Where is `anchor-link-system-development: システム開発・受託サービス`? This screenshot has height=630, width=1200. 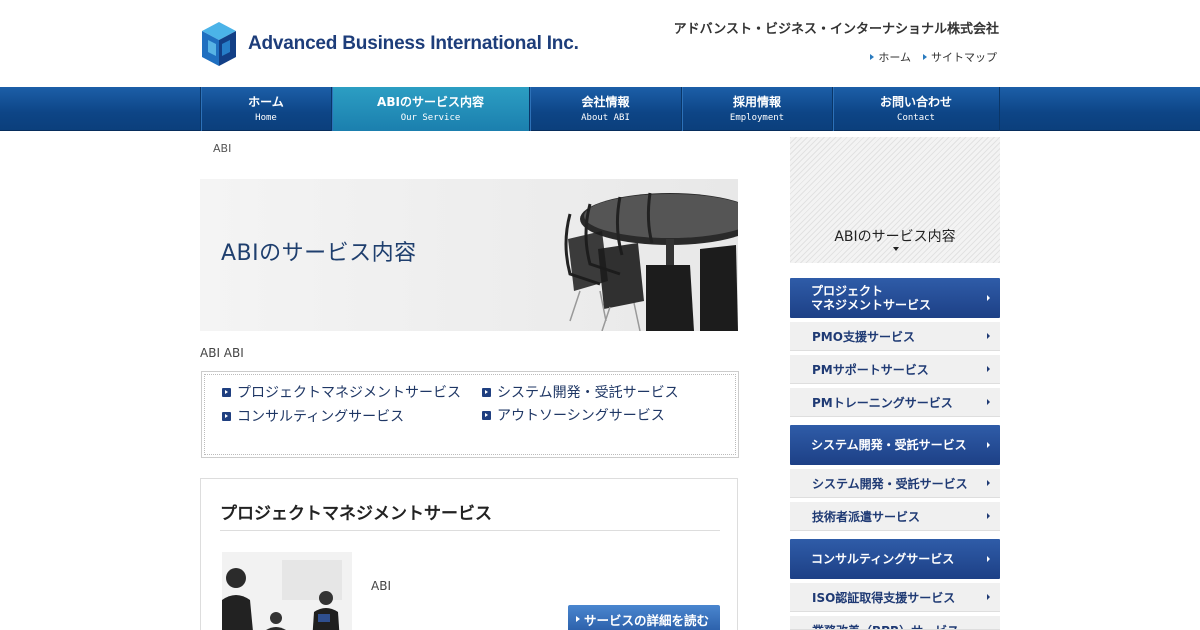 anchor-link-system-development: システム開発・受託サービス is located at coordinates (580, 392).